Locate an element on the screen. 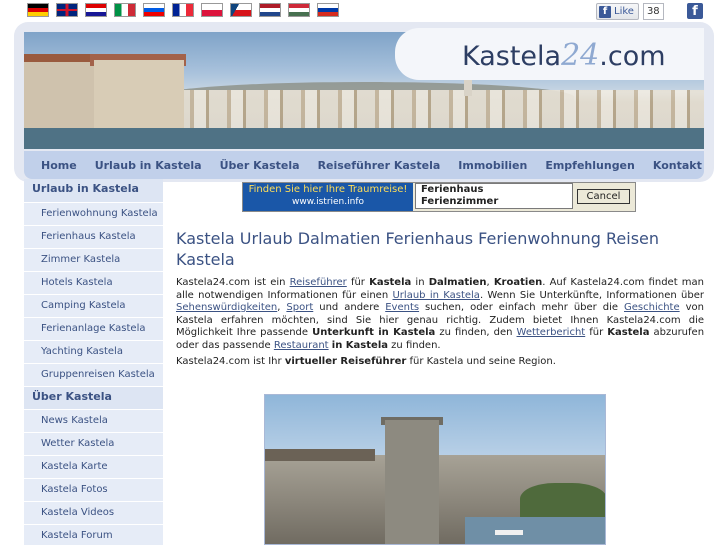 This screenshot has width=727, height=545. nav-urlaub-in-kastela: Urlaub in Kastela is located at coordinates (148, 165).